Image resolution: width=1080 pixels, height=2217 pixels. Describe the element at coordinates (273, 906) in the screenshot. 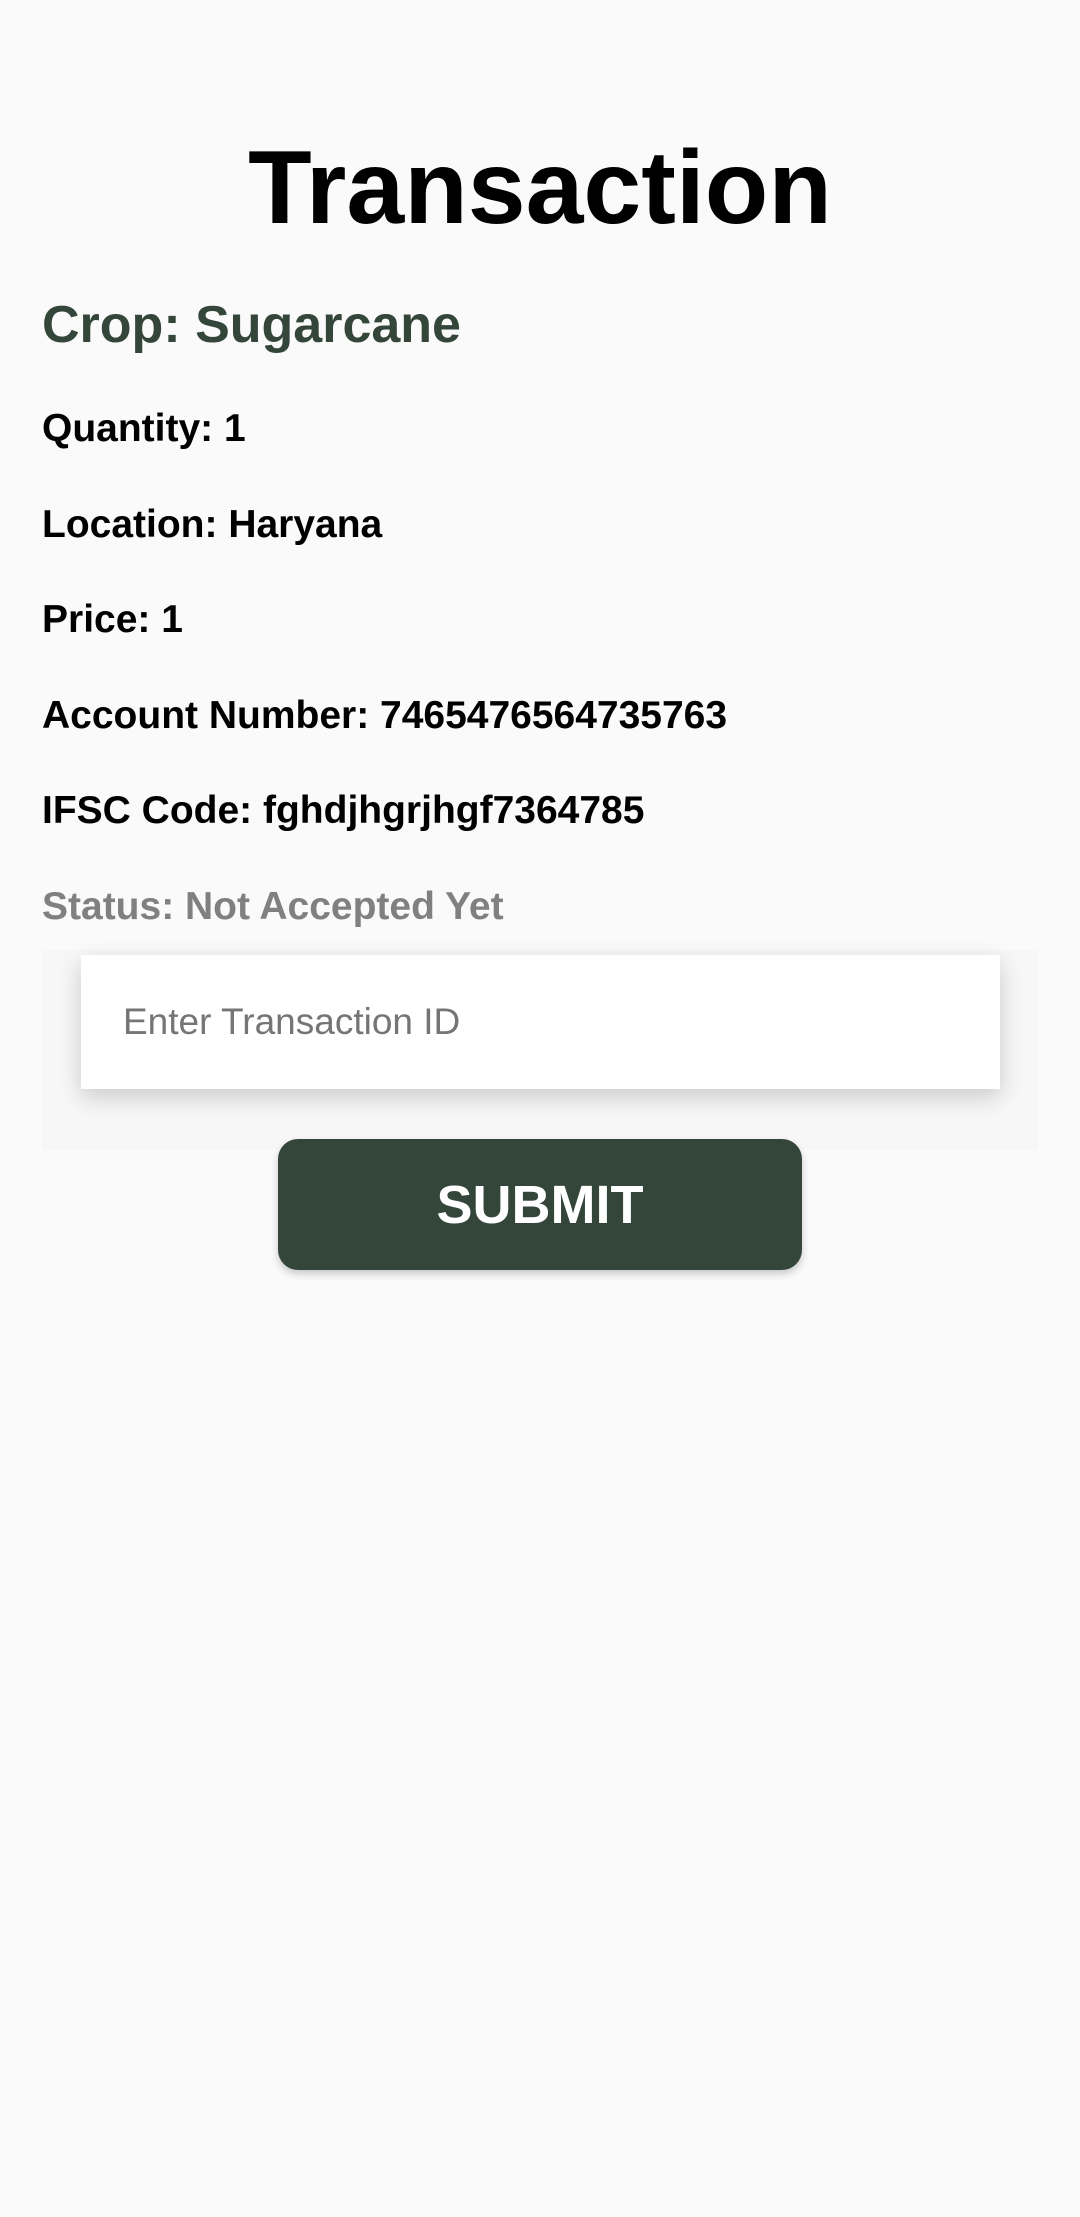

I see `status-text: Status: Not Accepted Yet` at that location.